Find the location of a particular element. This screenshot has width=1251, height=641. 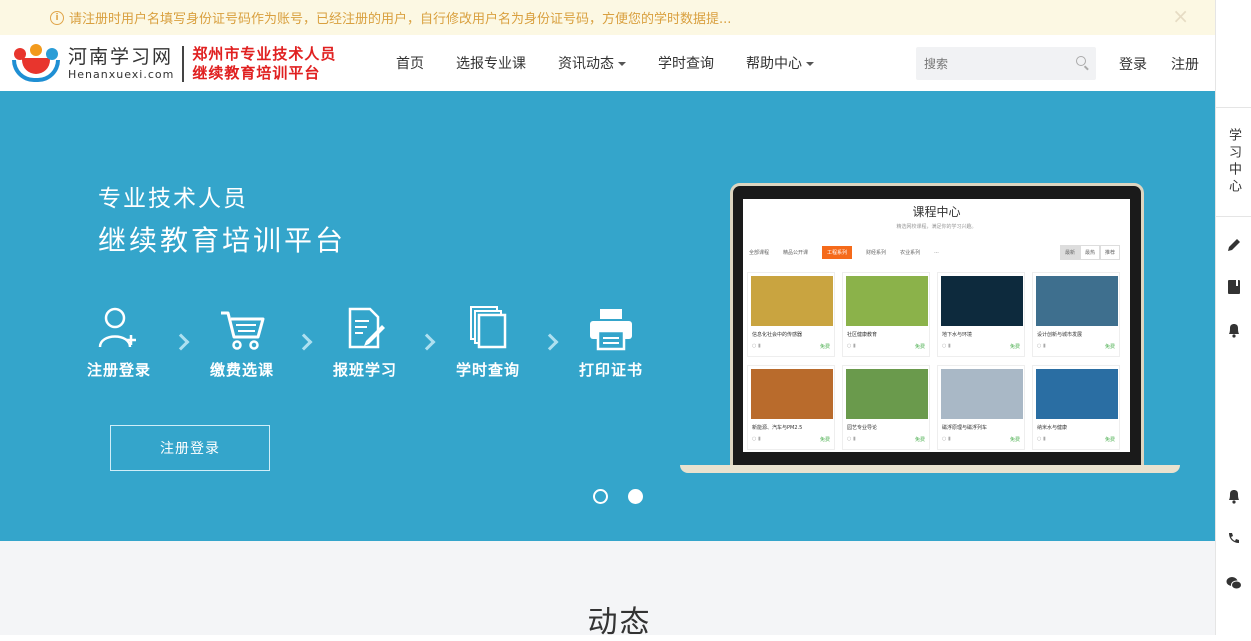

book-icon is located at coordinates (1233, 287).